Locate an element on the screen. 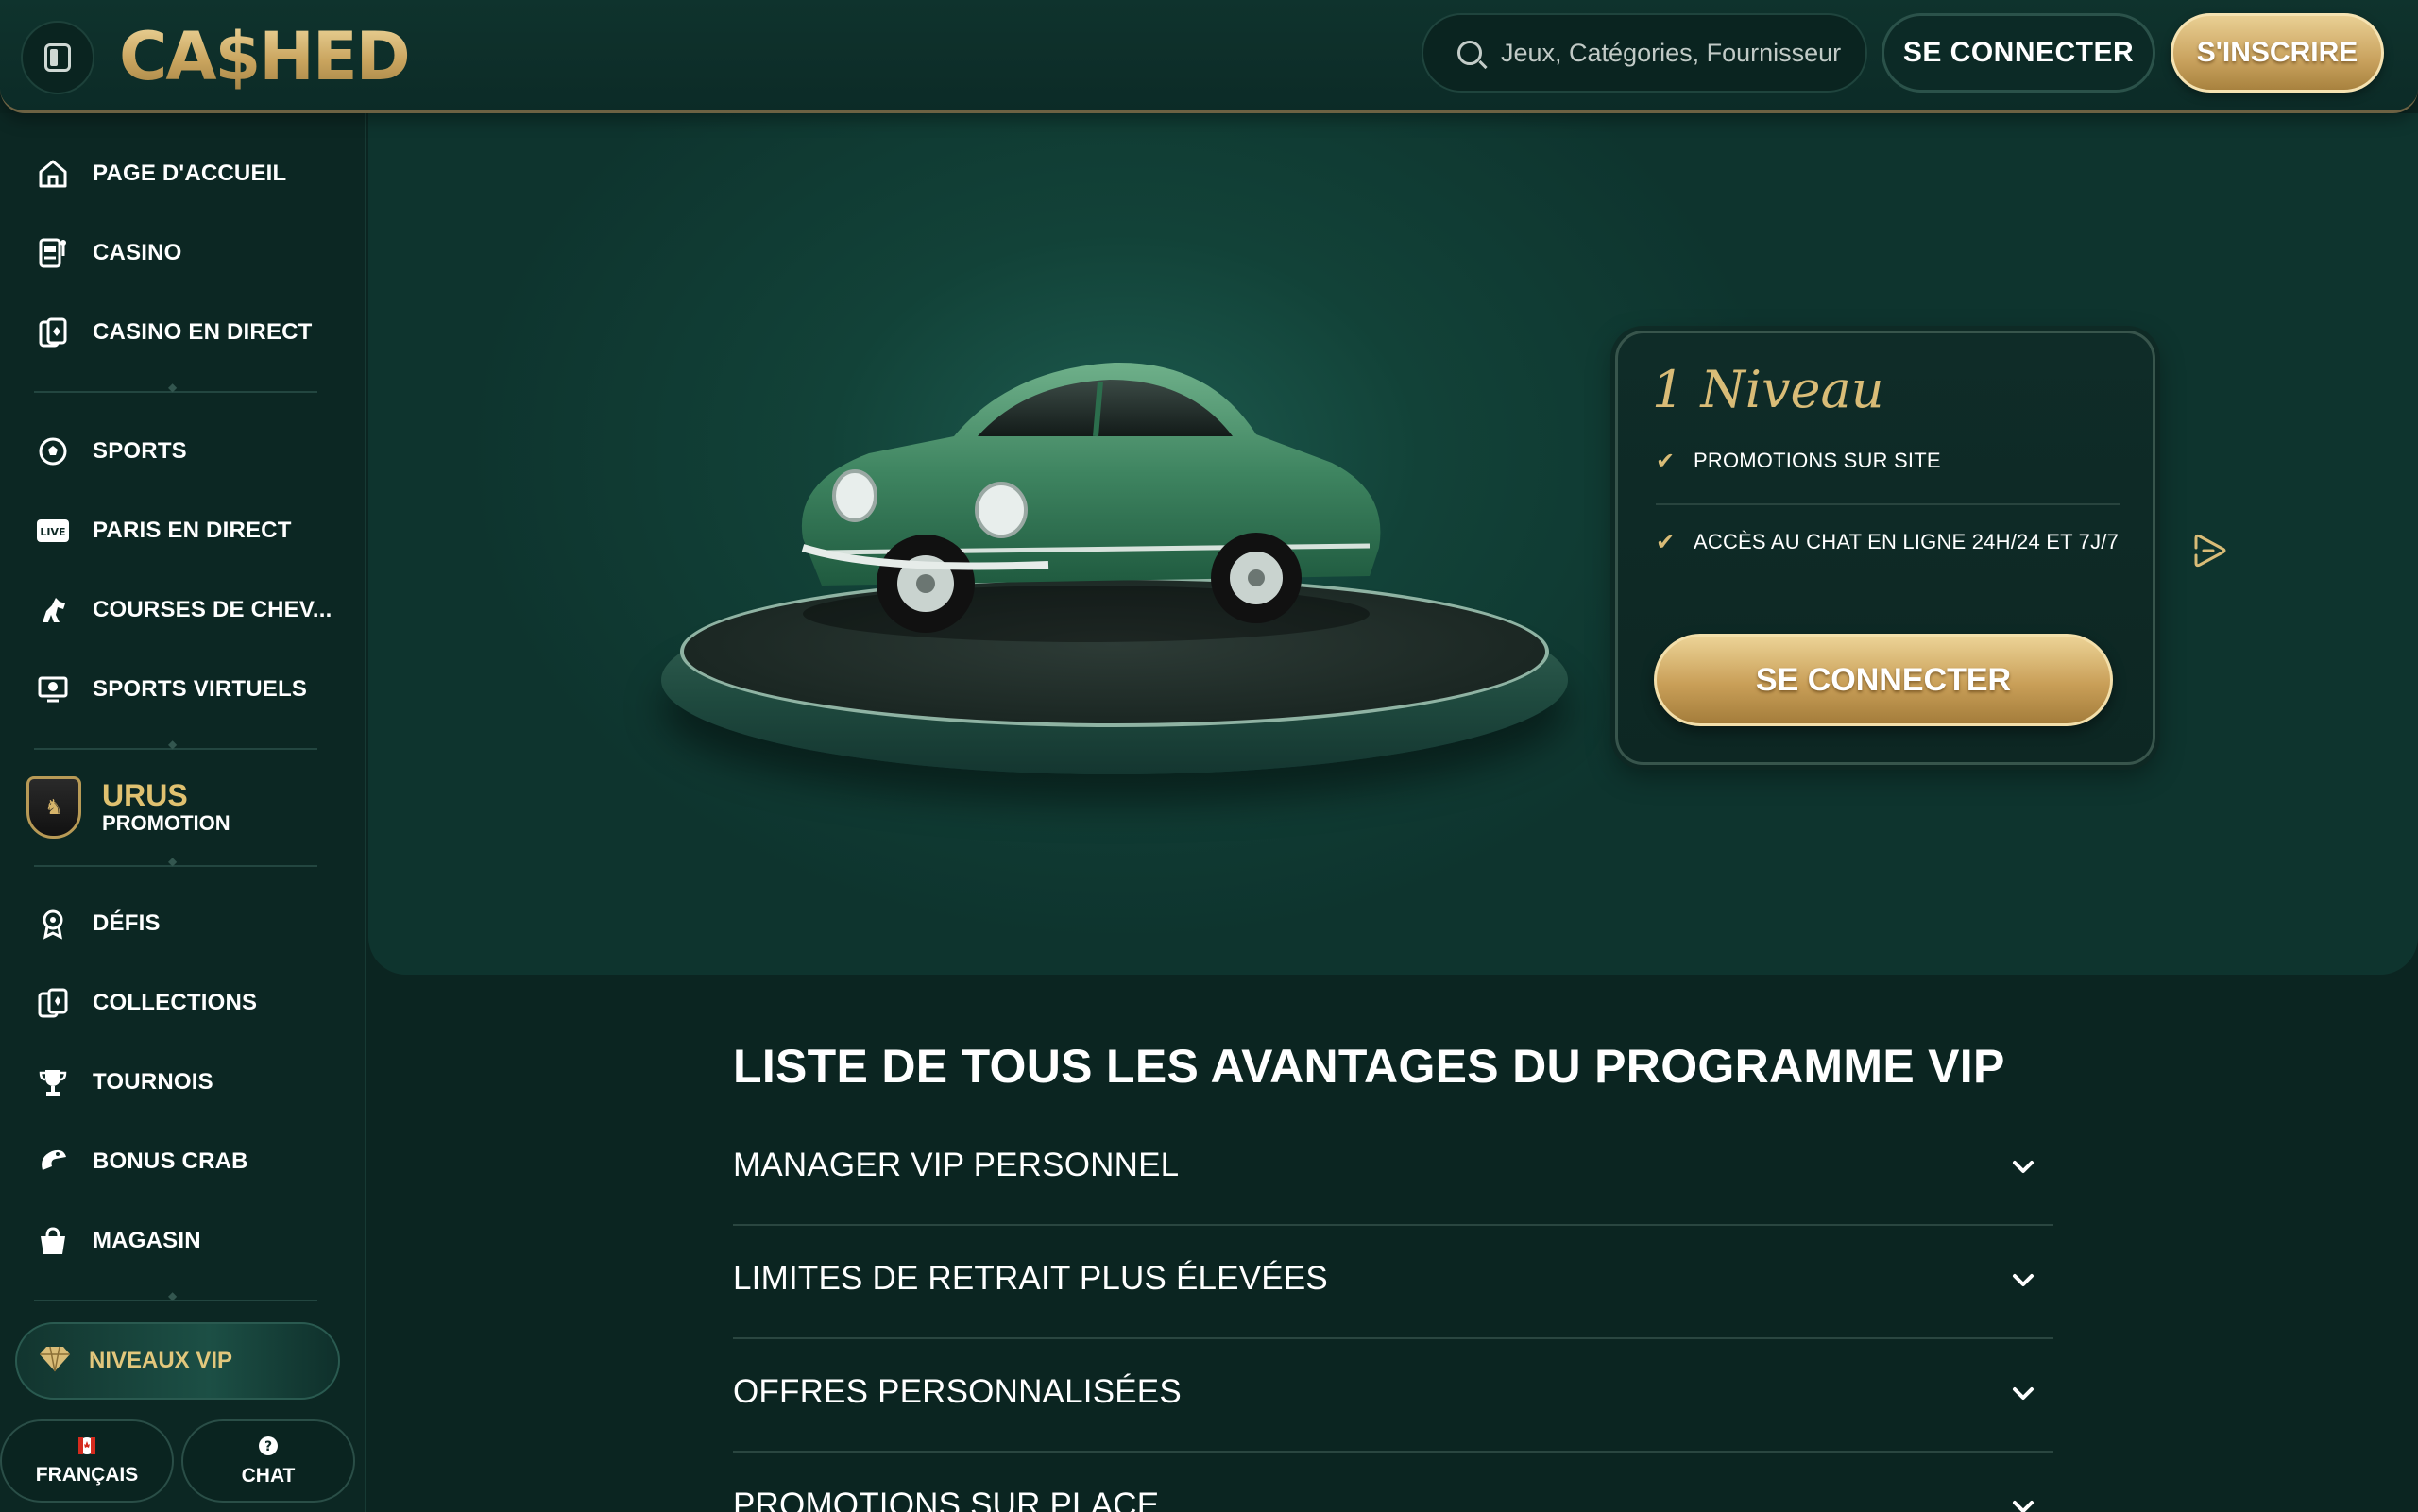 This screenshot has width=2418, height=1512. signup-button: S'INSCRIRE is located at coordinates (2277, 53).